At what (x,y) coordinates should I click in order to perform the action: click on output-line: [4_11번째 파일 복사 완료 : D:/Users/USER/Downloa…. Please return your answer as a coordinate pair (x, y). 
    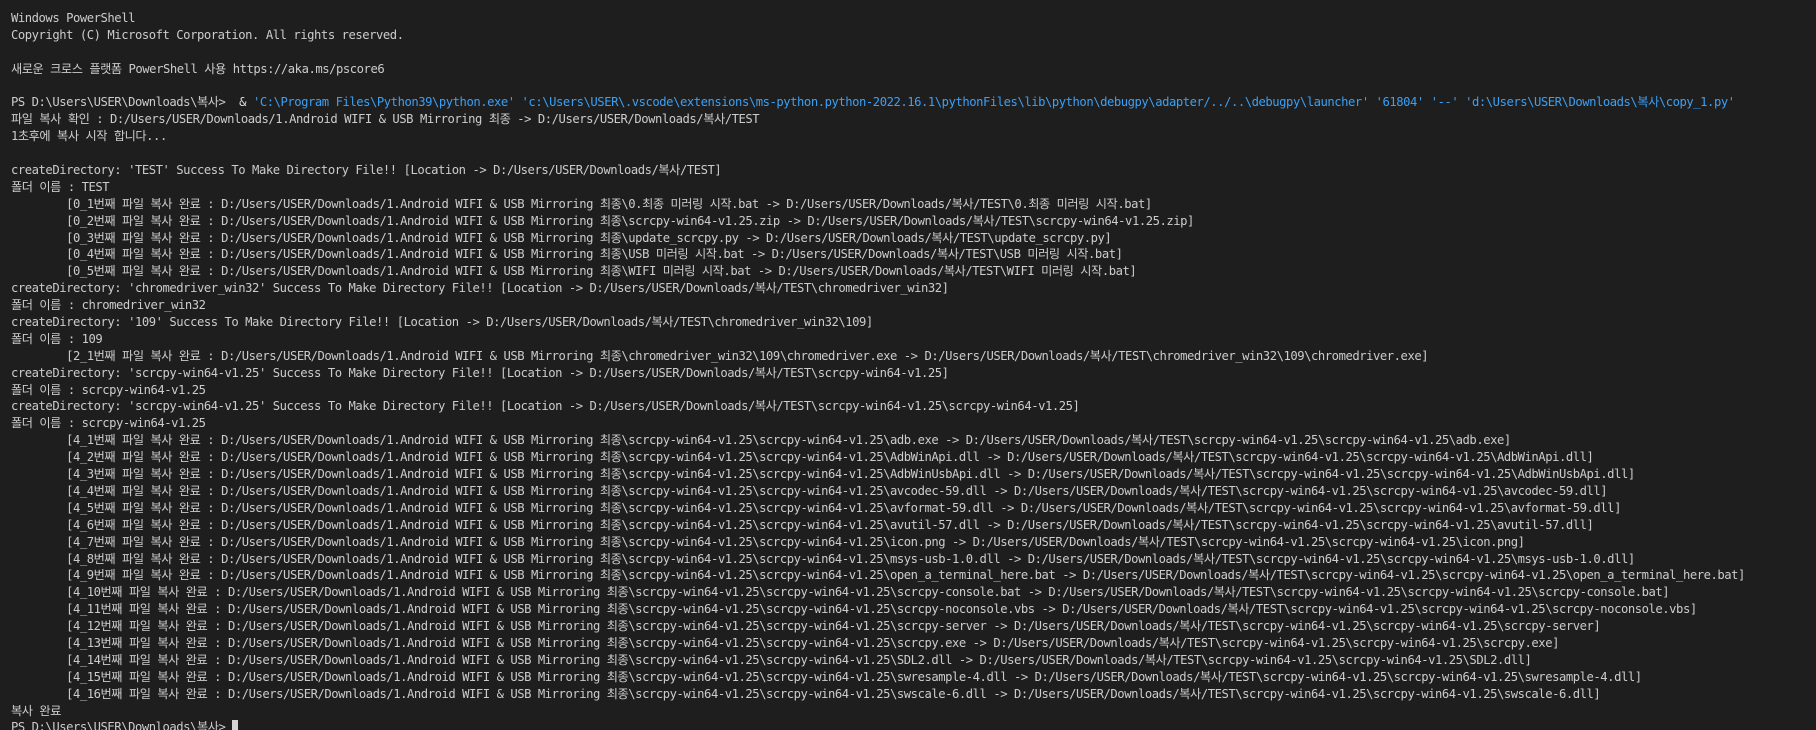
    Looking at the image, I should click on (854, 609).